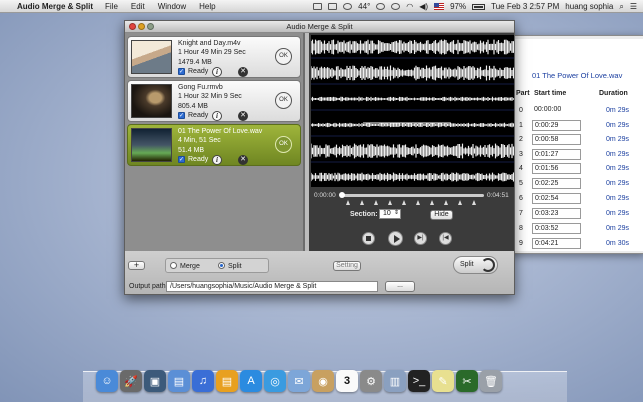 This screenshot has height=402, width=643. Describe the element at coordinates (479, 6) in the screenshot. I see `battery-icon` at that location.